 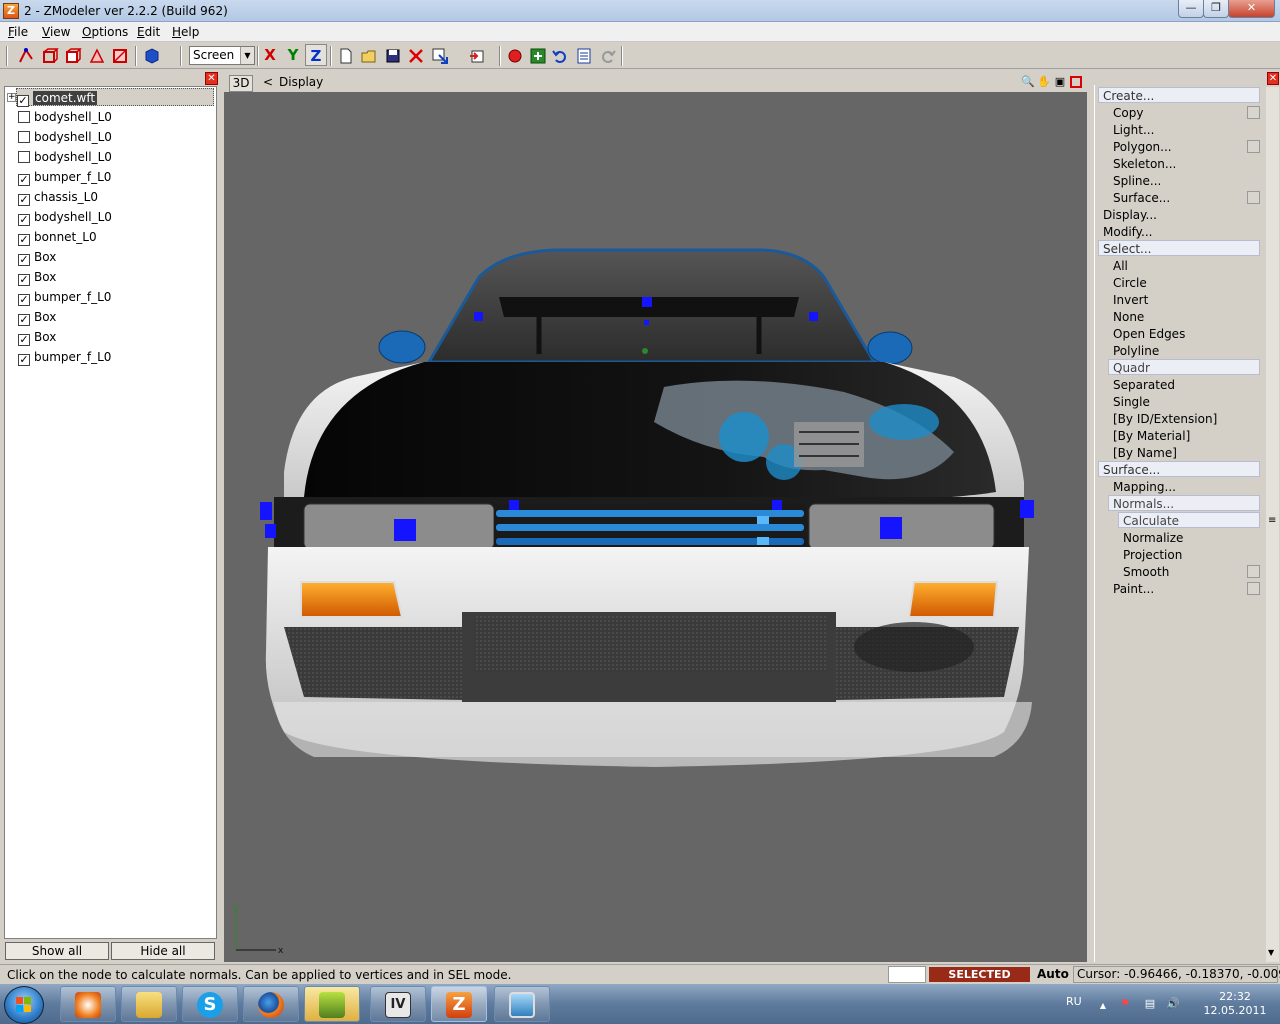 What do you see at coordinates (477, 56) in the screenshot?
I see `export-icon` at bounding box center [477, 56].